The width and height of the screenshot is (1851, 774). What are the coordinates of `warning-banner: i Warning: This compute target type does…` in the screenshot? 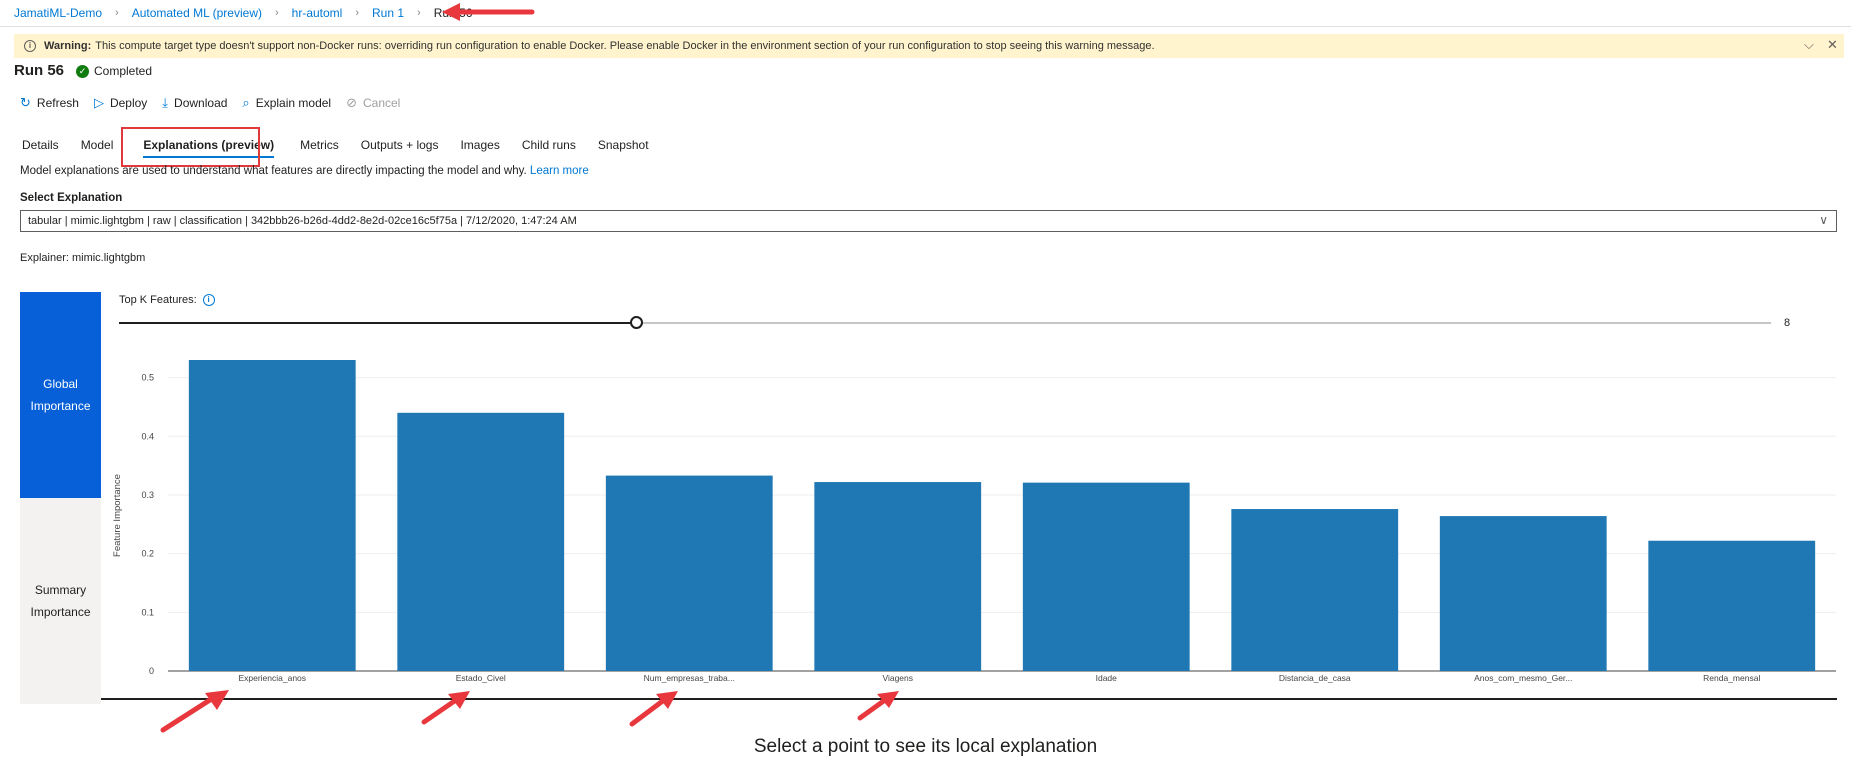 It's located at (929, 46).